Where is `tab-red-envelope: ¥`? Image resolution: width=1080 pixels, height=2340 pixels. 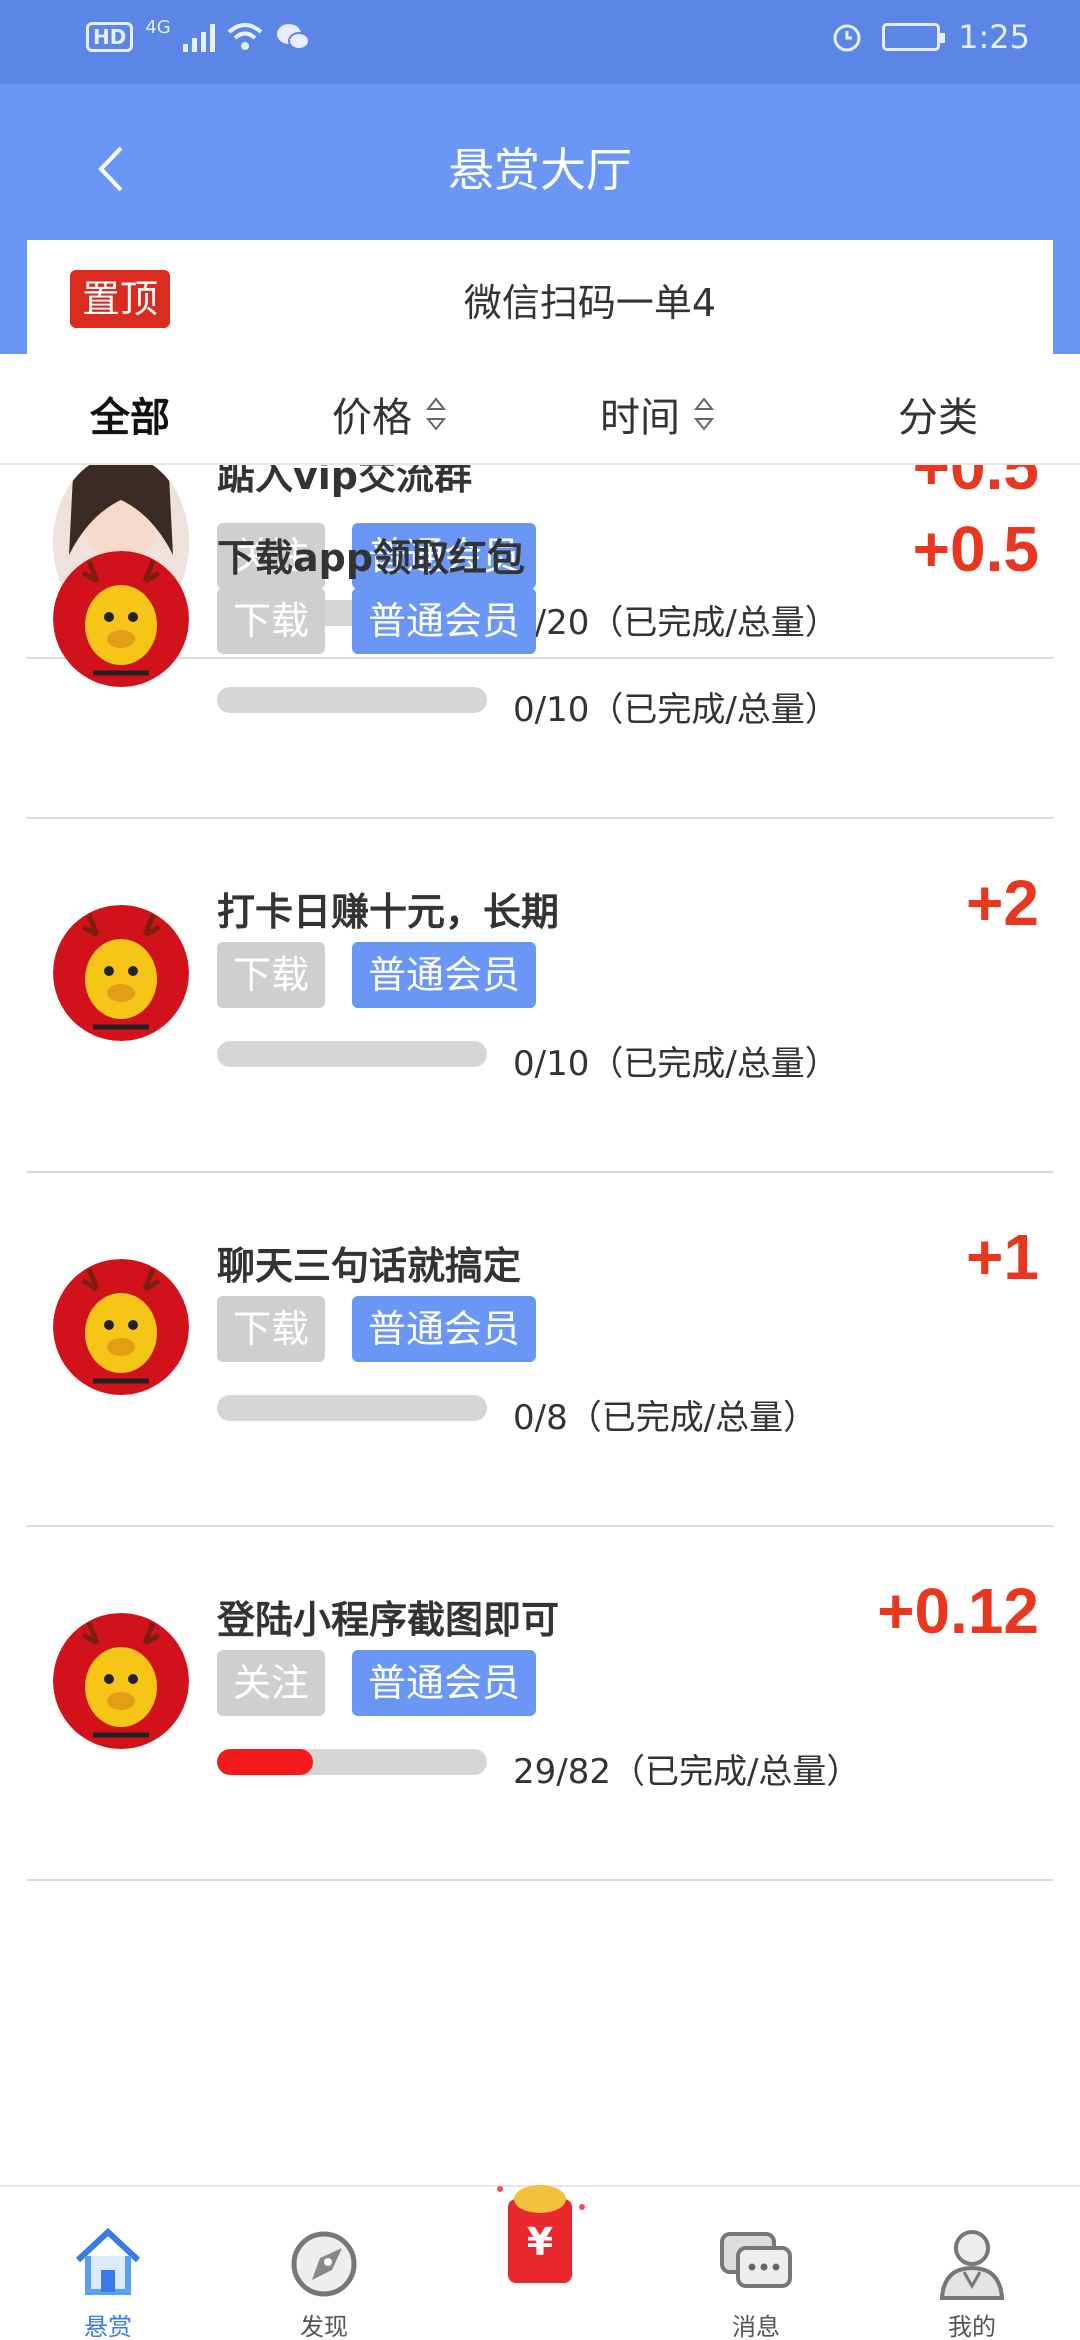
tab-red-envelope: ¥ is located at coordinates (540, 2262).